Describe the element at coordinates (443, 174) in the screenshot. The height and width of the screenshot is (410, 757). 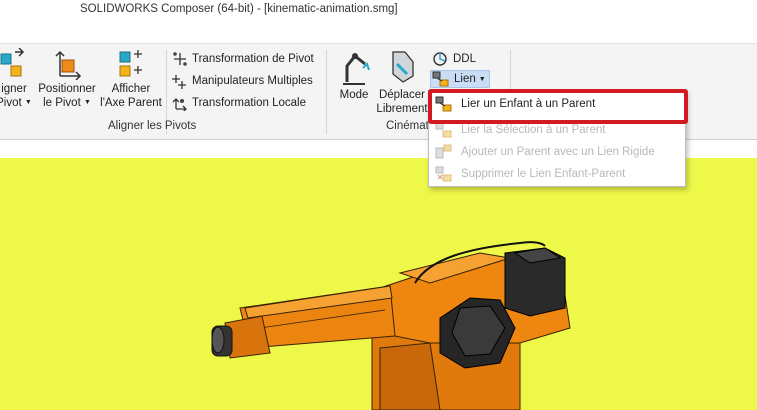
I see `remove-link-icon` at that location.